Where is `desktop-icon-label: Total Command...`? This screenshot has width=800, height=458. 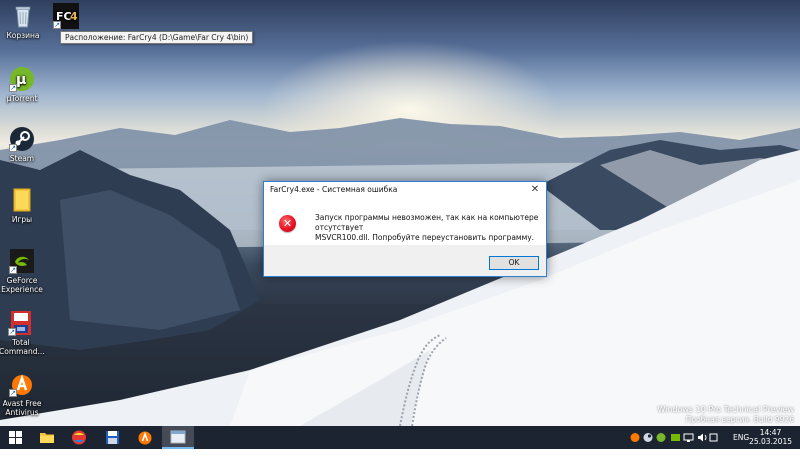 desktop-icon-label: Total Command... is located at coordinates (22, 347).